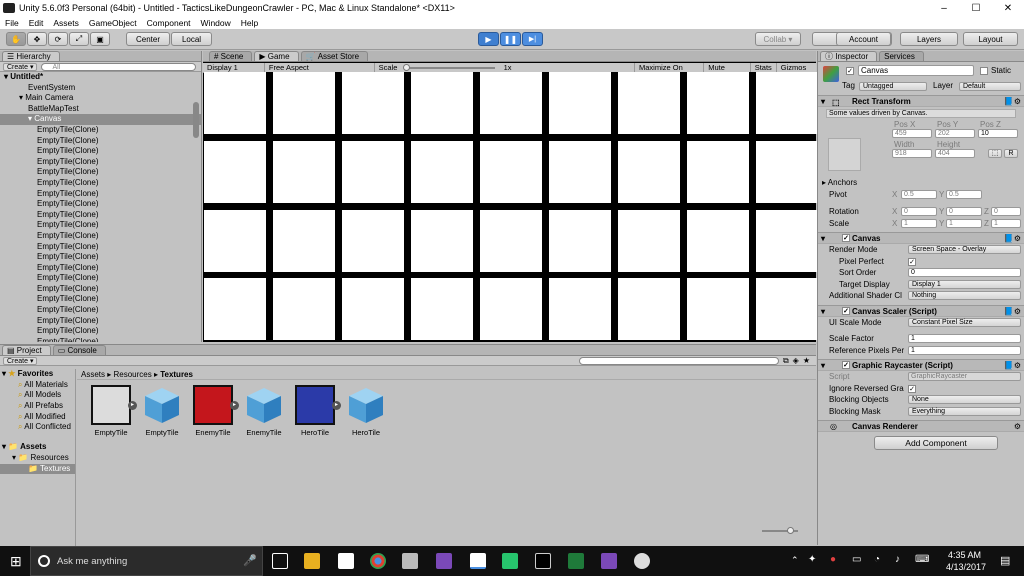 This screenshot has width=1024, height=576. Describe the element at coordinates (366, 411) in the screenshot. I see `asset-item: HeroTile` at that location.